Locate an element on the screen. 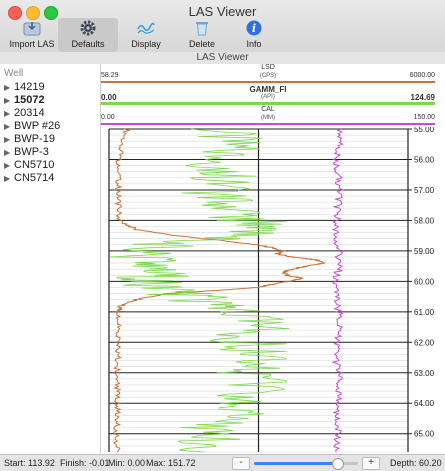 This screenshot has height=471, width=445. defaults-button: Defaults is located at coordinates (88, 35).